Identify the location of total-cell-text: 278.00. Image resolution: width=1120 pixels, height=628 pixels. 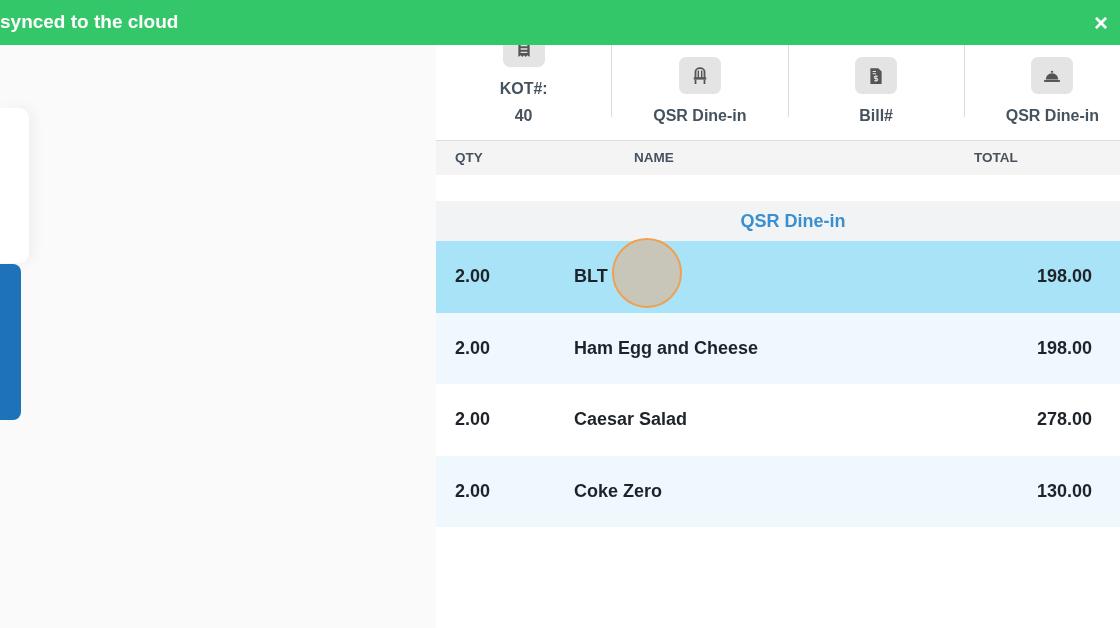
(1063, 420).